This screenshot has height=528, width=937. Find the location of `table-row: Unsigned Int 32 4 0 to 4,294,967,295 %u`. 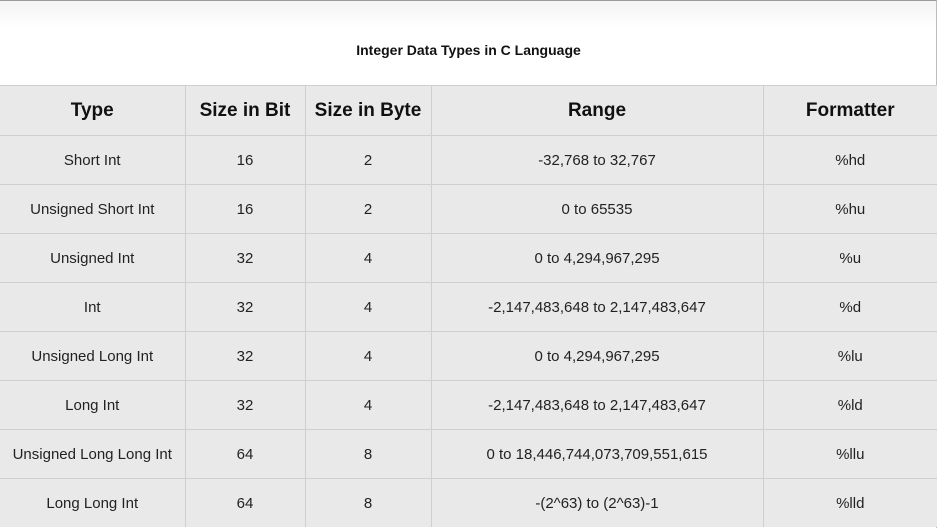

table-row: Unsigned Int 32 4 0 to 4,294,967,295 %u is located at coordinates (468, 258).